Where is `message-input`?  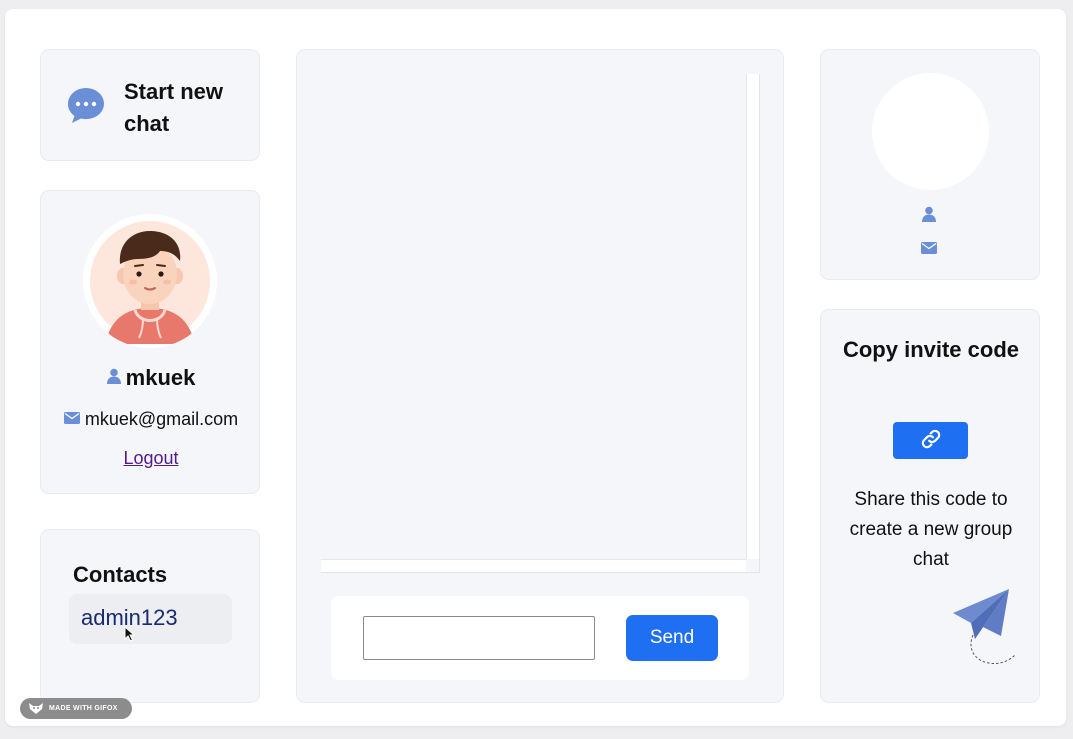
message-input is located at coordinates (479, 638).